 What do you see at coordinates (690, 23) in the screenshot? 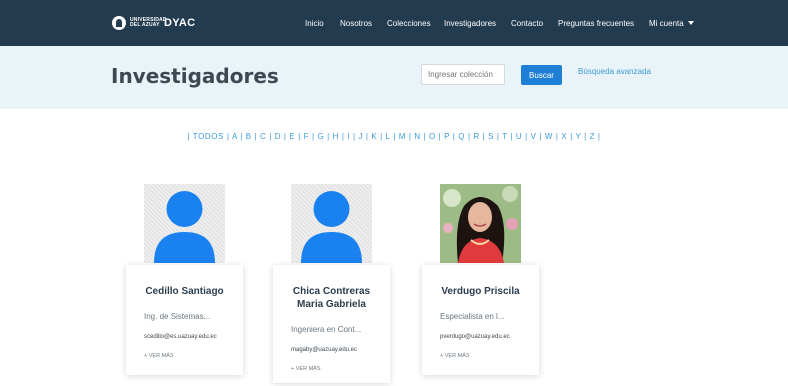
I see `chevron-down-icon` at bounding box center [690, 23].